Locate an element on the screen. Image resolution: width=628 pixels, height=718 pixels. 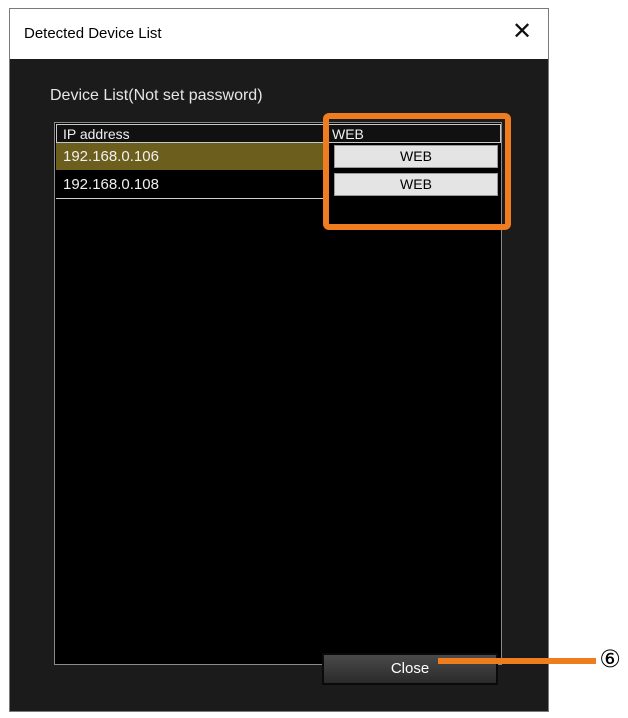
column-header-web: WEB is located at coordinates (414, 133).